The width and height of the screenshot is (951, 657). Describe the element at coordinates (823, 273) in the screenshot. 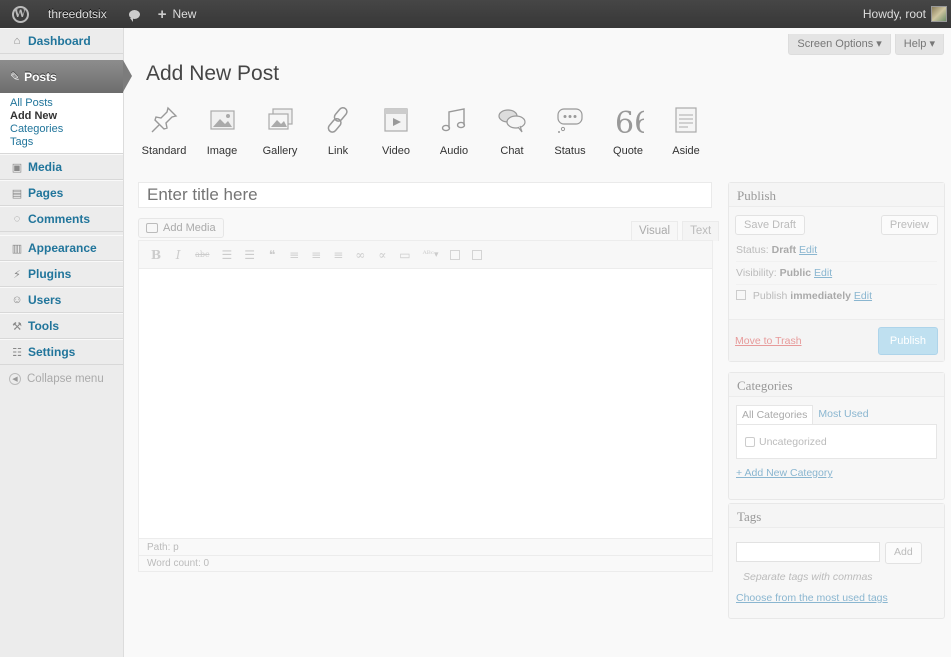

I see `edit-visibility-link: Edit` at that location.